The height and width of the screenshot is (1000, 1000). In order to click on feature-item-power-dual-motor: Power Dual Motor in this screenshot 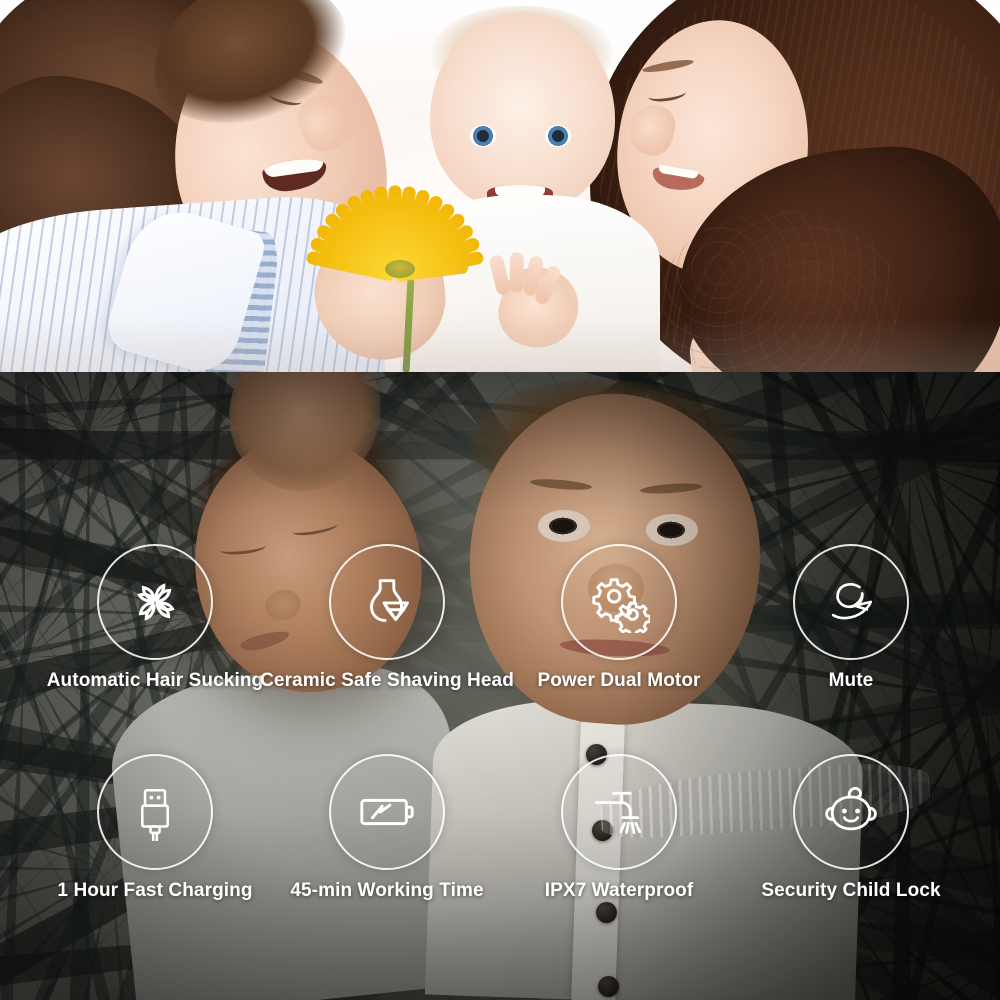, I will do `click(619, 637)`.